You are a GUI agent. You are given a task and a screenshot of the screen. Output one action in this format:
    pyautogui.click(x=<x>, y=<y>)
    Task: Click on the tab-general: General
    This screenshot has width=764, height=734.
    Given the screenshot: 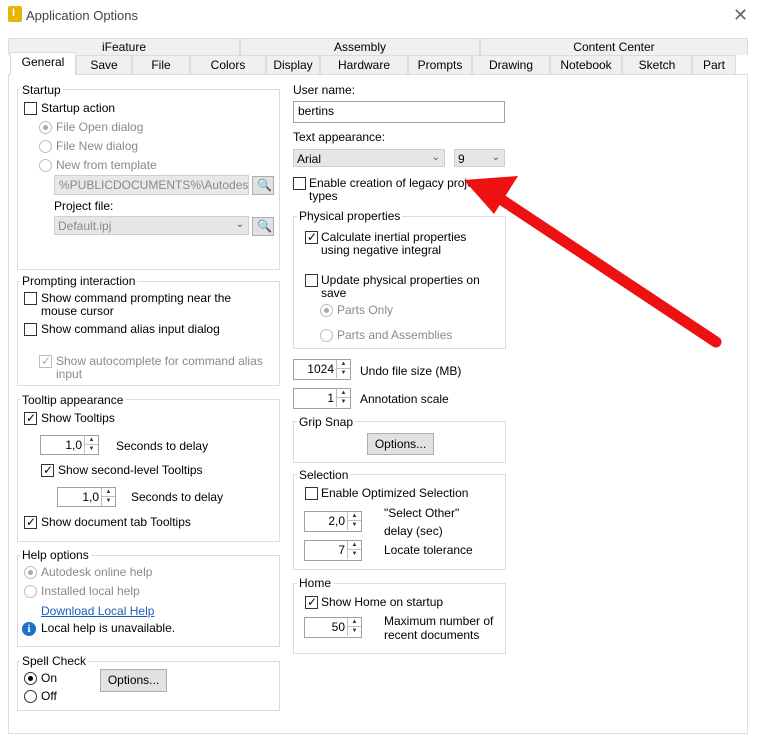 What is the action you would take?
    pyautogui.click(x=43, y=63)
    